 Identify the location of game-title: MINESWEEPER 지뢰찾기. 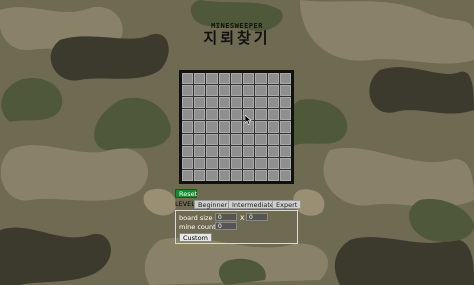
(237, 34).